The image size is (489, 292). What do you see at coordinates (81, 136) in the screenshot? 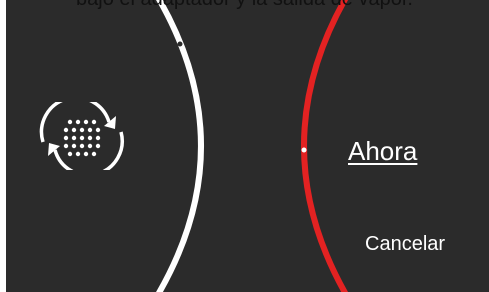
I see `sync-icon` at bounding box center [81, 136].